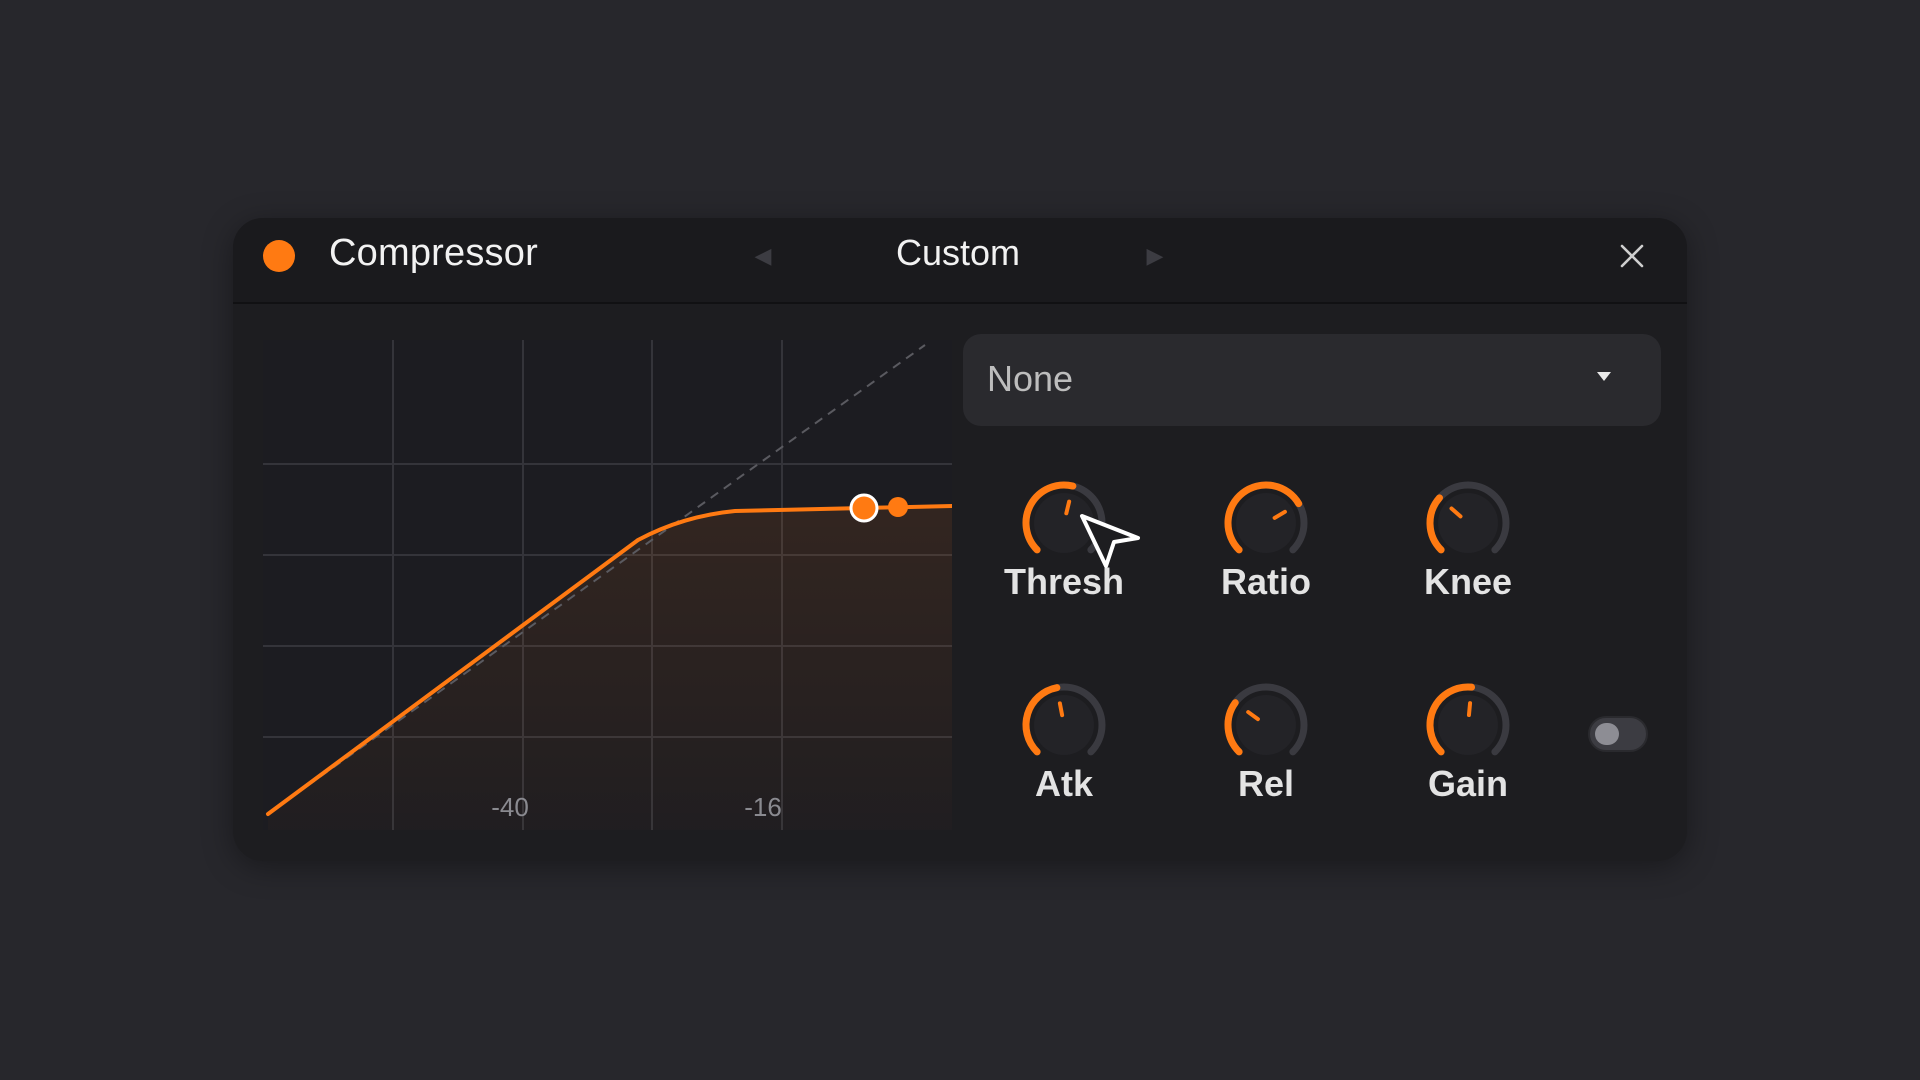 This screenshot has height=1080, width=1920. I want to click on knob-ratio: Ratio, so click(1266, 538).